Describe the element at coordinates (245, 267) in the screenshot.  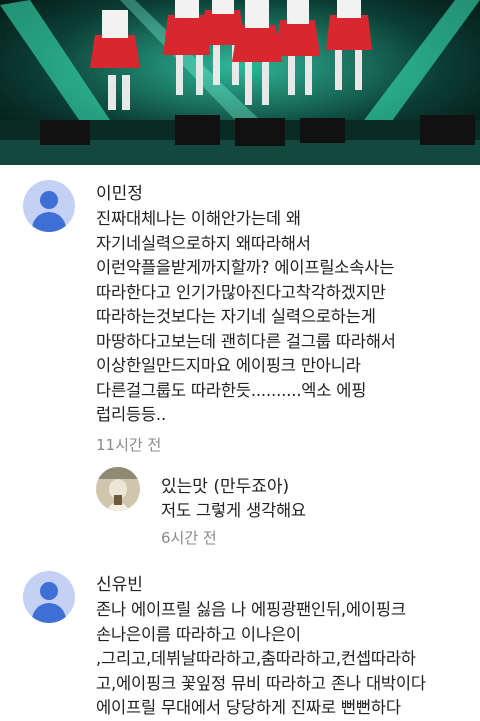
I see `comment-line: 이런악플을받게까지할까? 에이프릴소속사는` at that location.